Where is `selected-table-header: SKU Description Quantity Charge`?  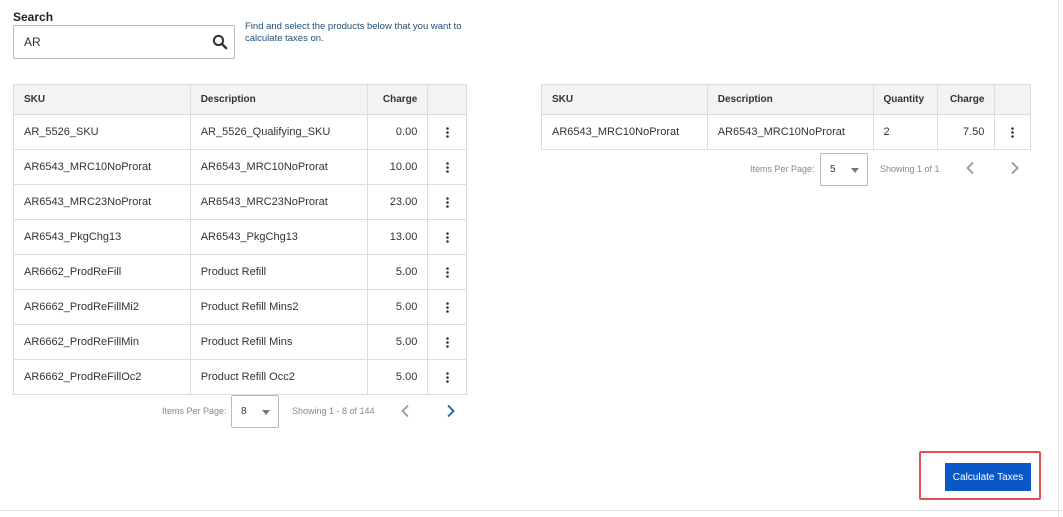
selected-table-header: SKU Description Quantity Charge is located at coordinates (786, 99).